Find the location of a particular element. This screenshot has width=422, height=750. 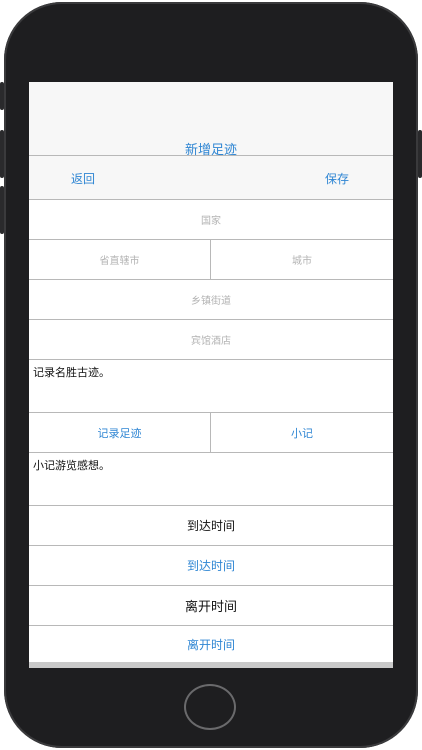

tab-record-footprint: 记录足迹 is located at coordinates (119, 432).